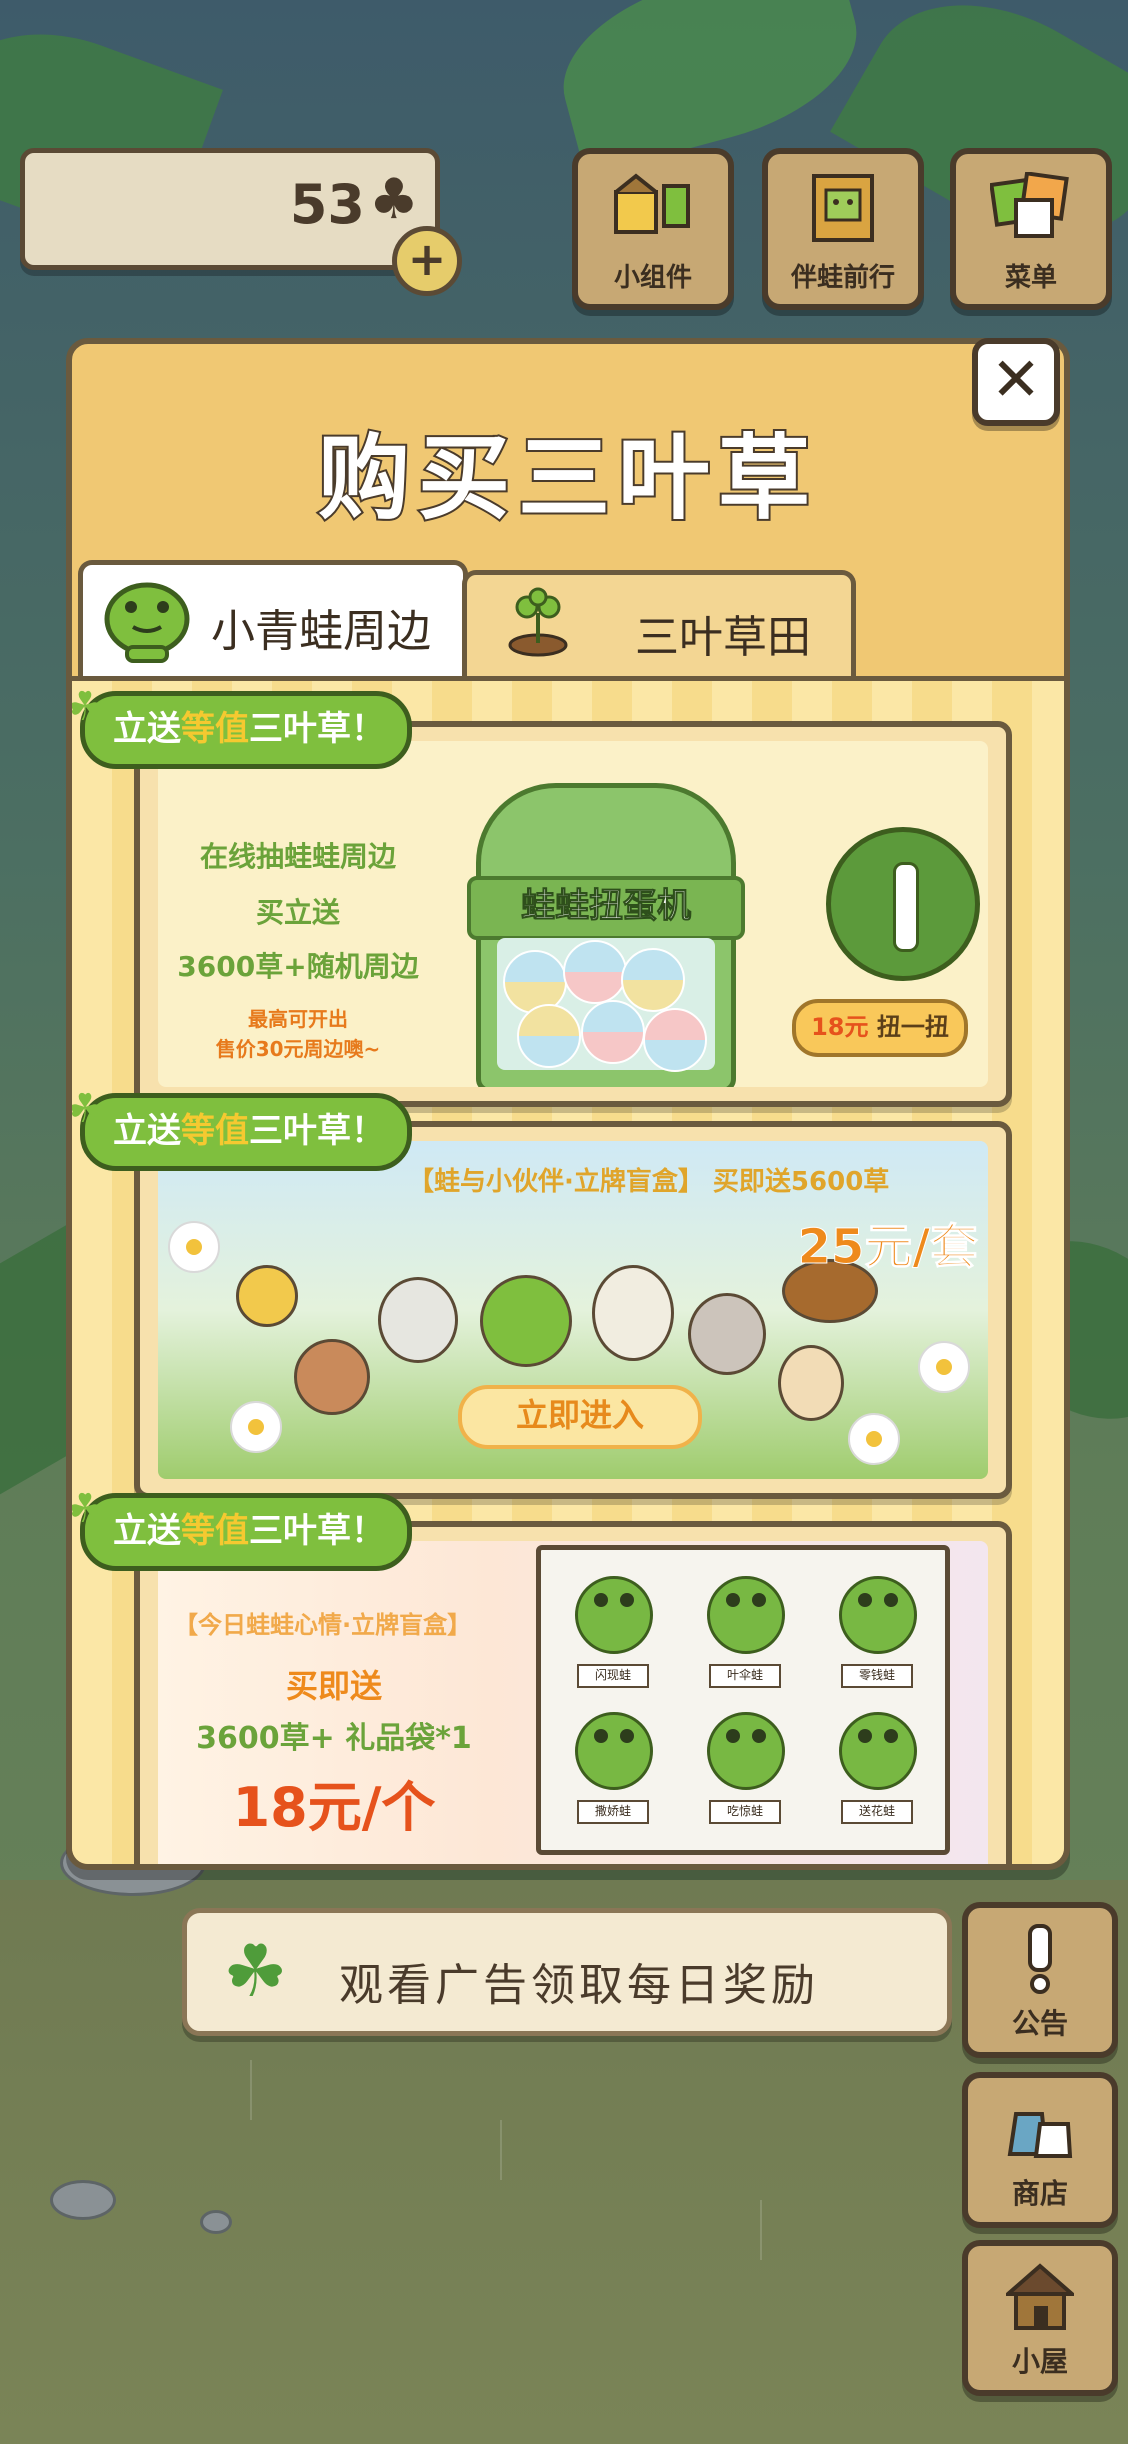  I want to click on frog-mood-item: 叶伞蛙, so click(743, 1631).